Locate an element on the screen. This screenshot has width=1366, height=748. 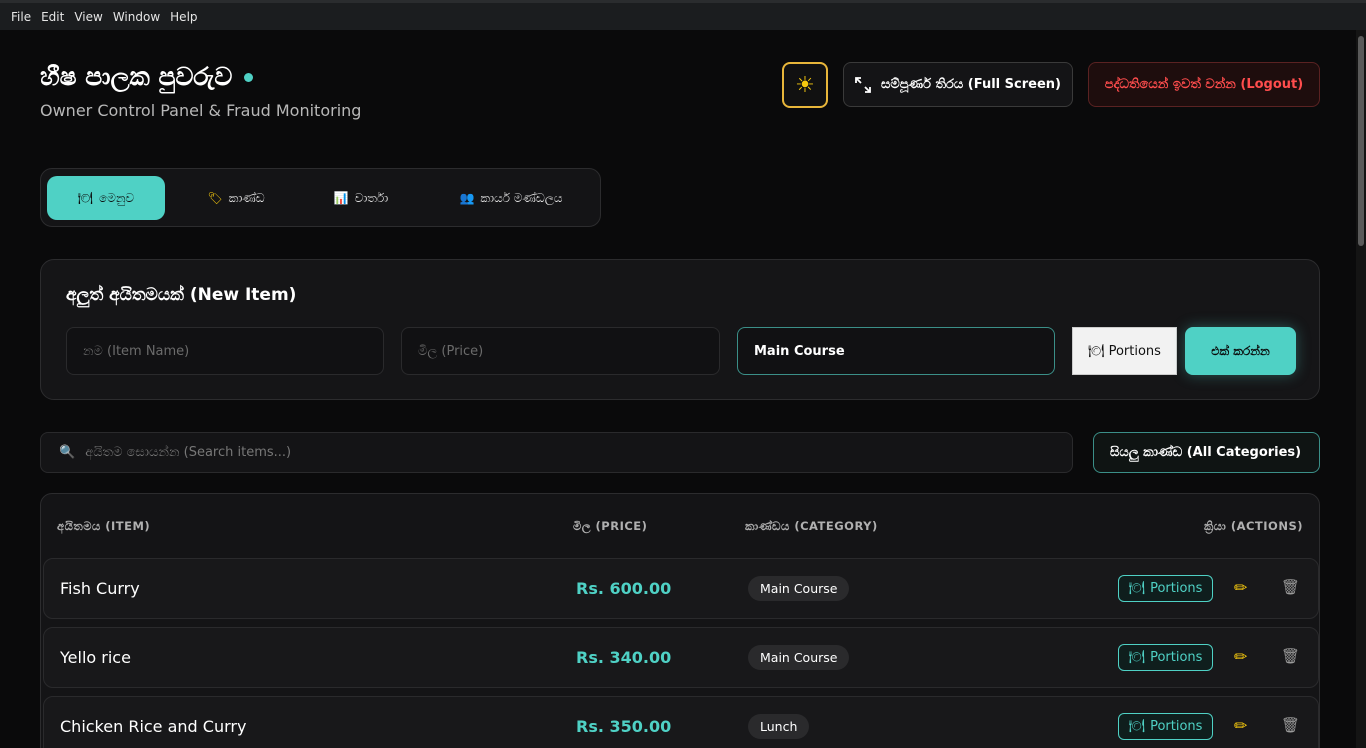
category-filter-value: සියලු කාණ්ඩ (All Categories) is located at coordinates (1206, 452).